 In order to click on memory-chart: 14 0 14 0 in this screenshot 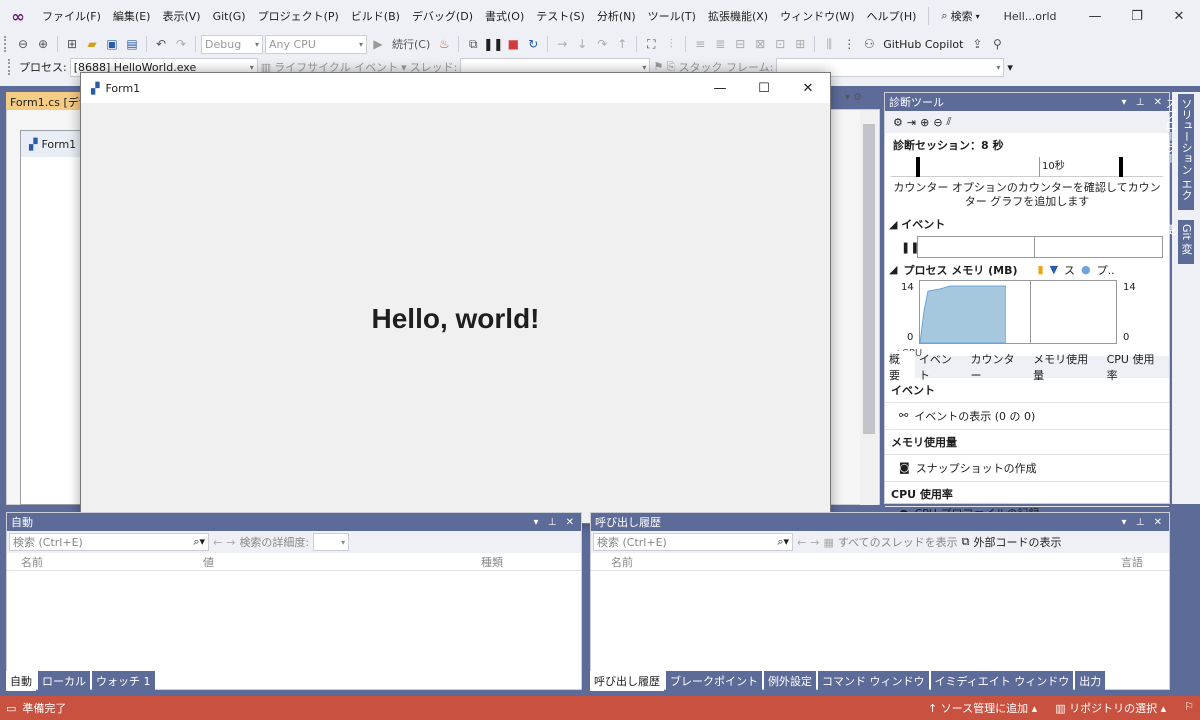, I will do `click(1027, 313)`.